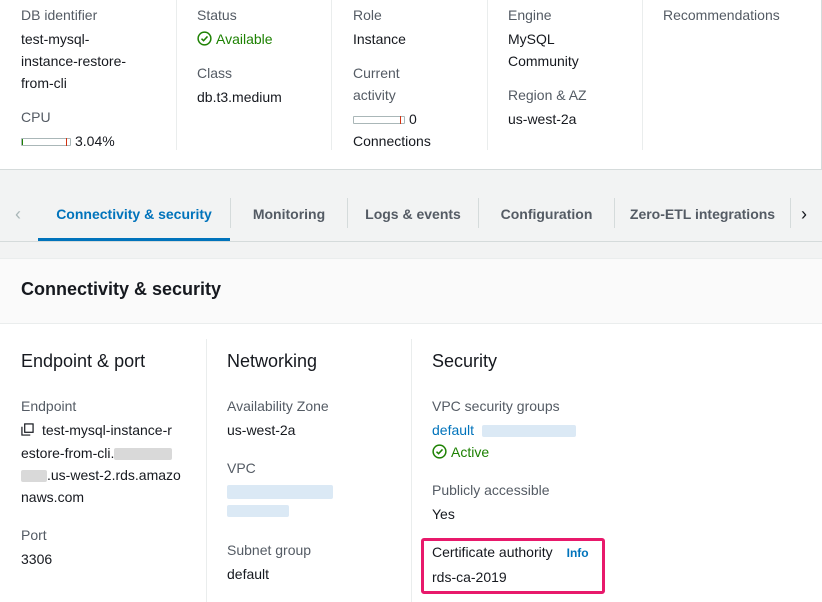 This screenshot has width=822, height=602. What do you see at coordinates (721, 79) in the screenshot?
I see `recommendations-section: Recommendations` at bounding box center [721, 79].